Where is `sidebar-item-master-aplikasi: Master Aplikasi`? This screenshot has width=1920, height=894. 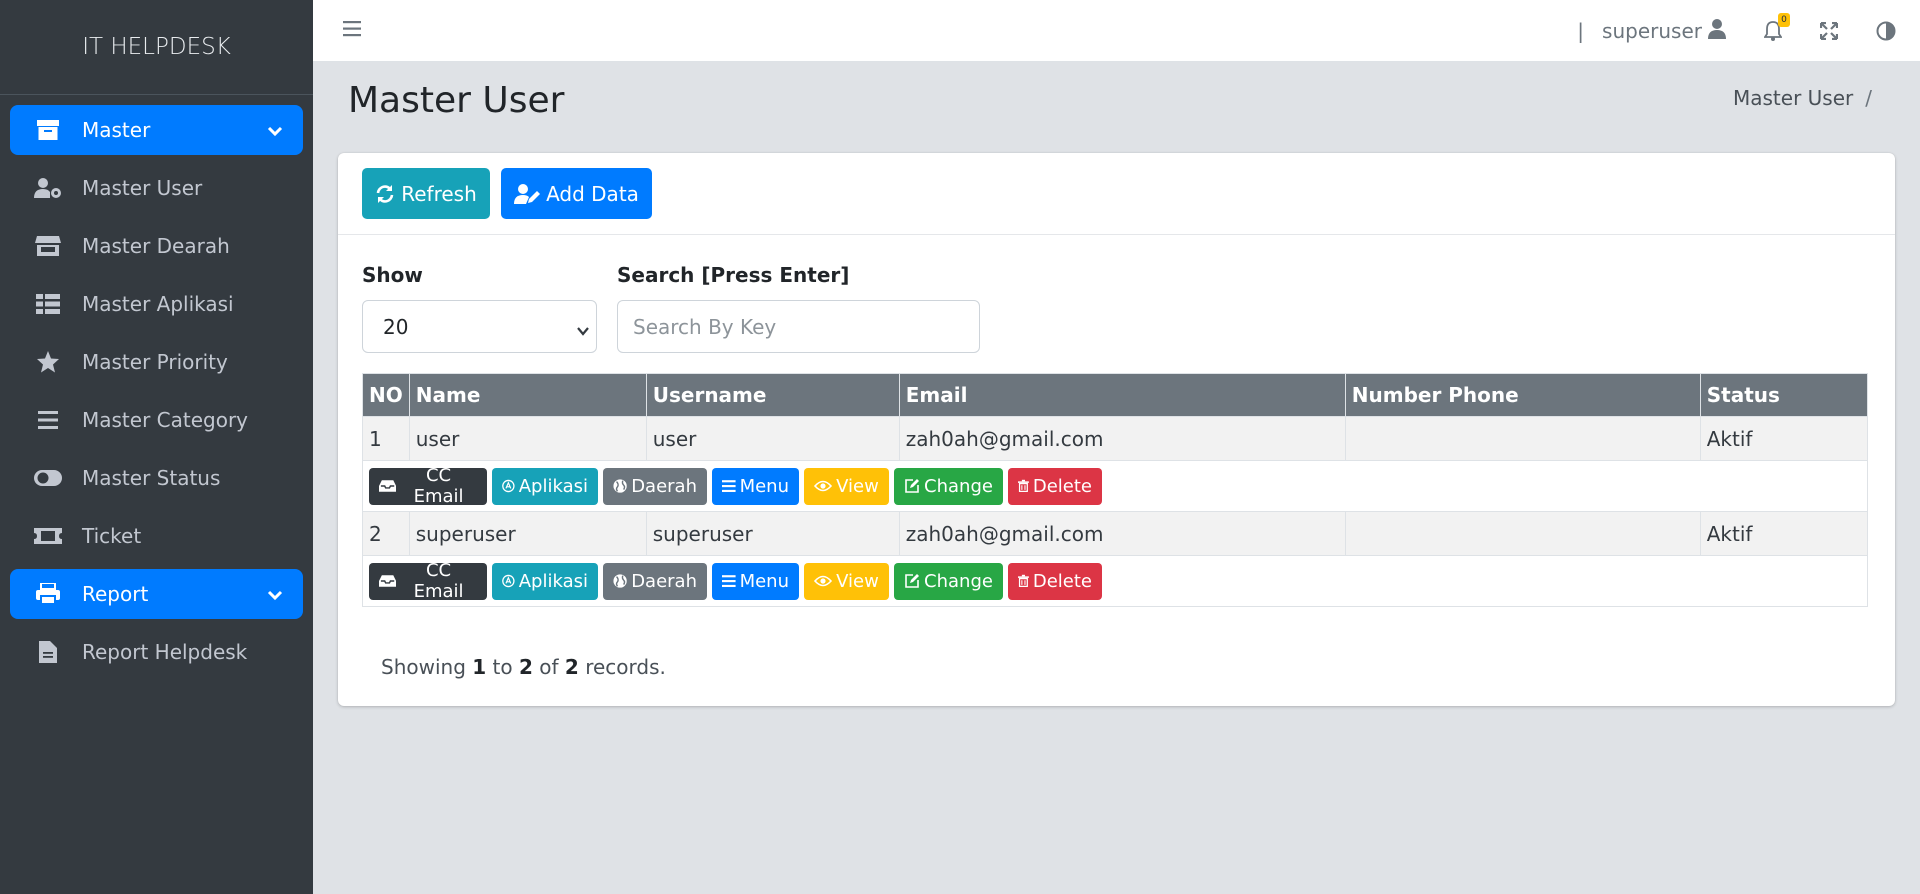
sidebar-item-master-aplikasi: Master Aplikasi is located at coordinates (156, 304).